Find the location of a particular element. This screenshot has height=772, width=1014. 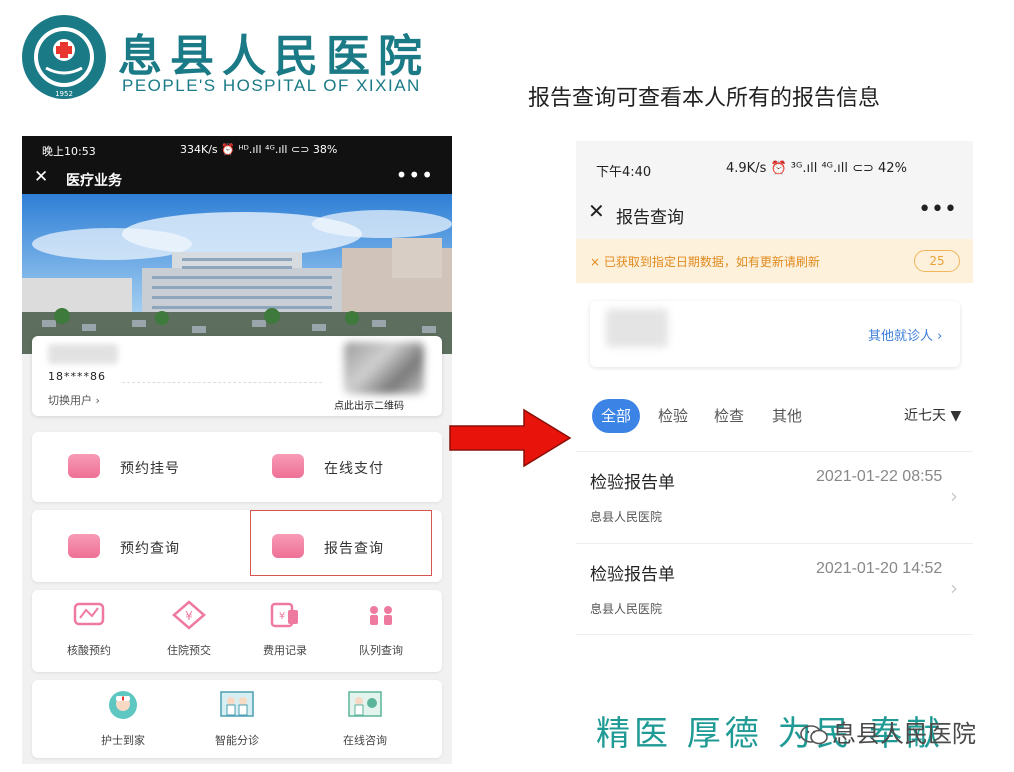

online-payment-button: 在线支付 is located at coordinates (362, 466).